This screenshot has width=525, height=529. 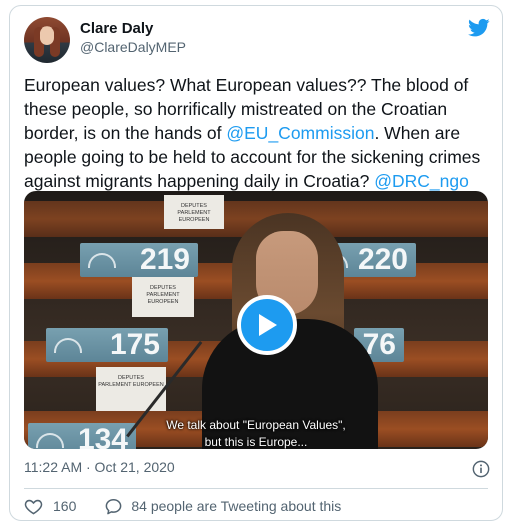 I want to click on avatar, so click(x=47, y=40).